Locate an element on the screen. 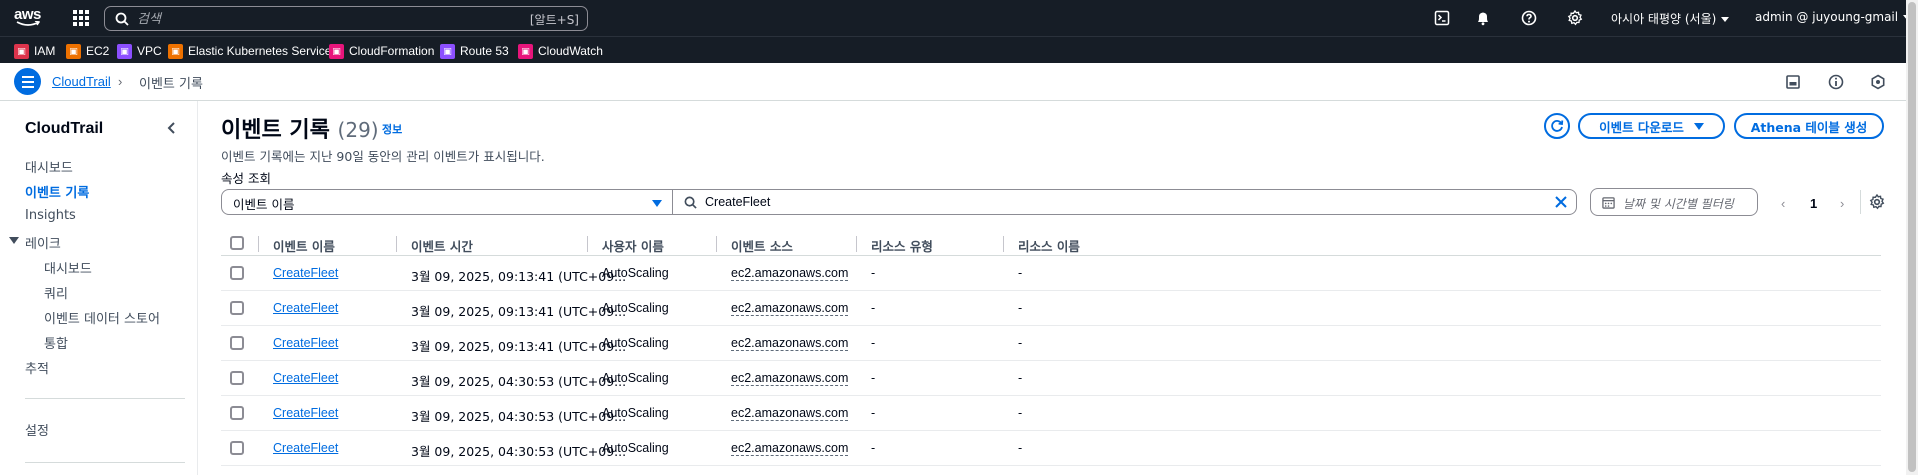 This screenshot has height=475, width=1918. favorite-ec2: ▣ EC2 is located at coordinates (87, 51).